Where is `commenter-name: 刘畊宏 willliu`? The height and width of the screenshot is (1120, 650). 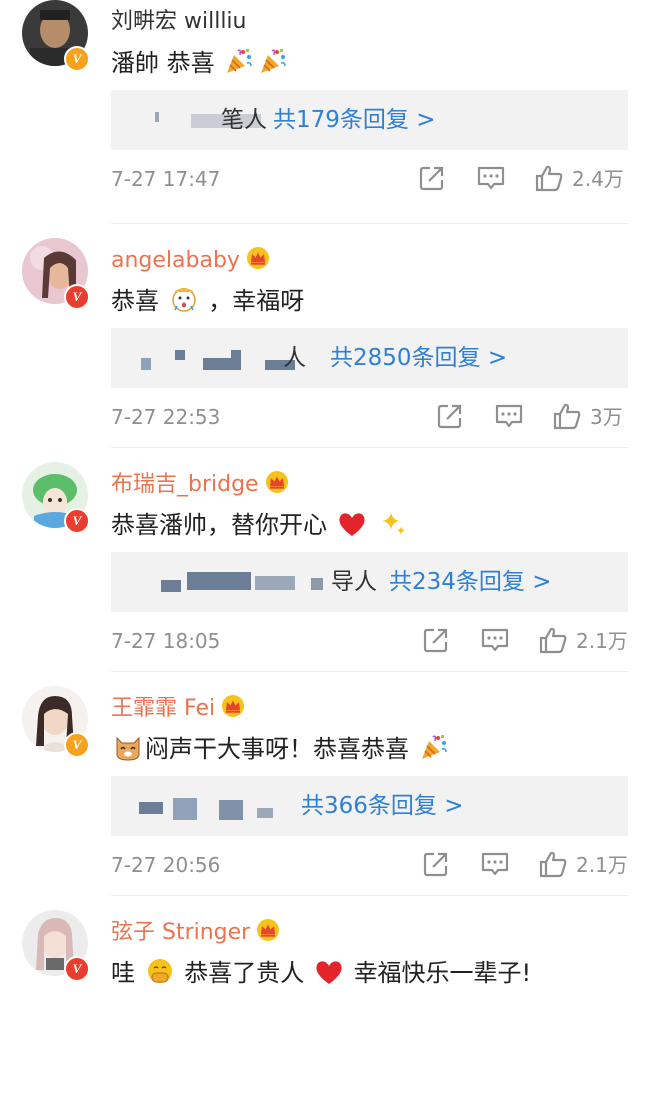 commenter-name: 刘畊宏 willliu is located at coordinates (179, 22).